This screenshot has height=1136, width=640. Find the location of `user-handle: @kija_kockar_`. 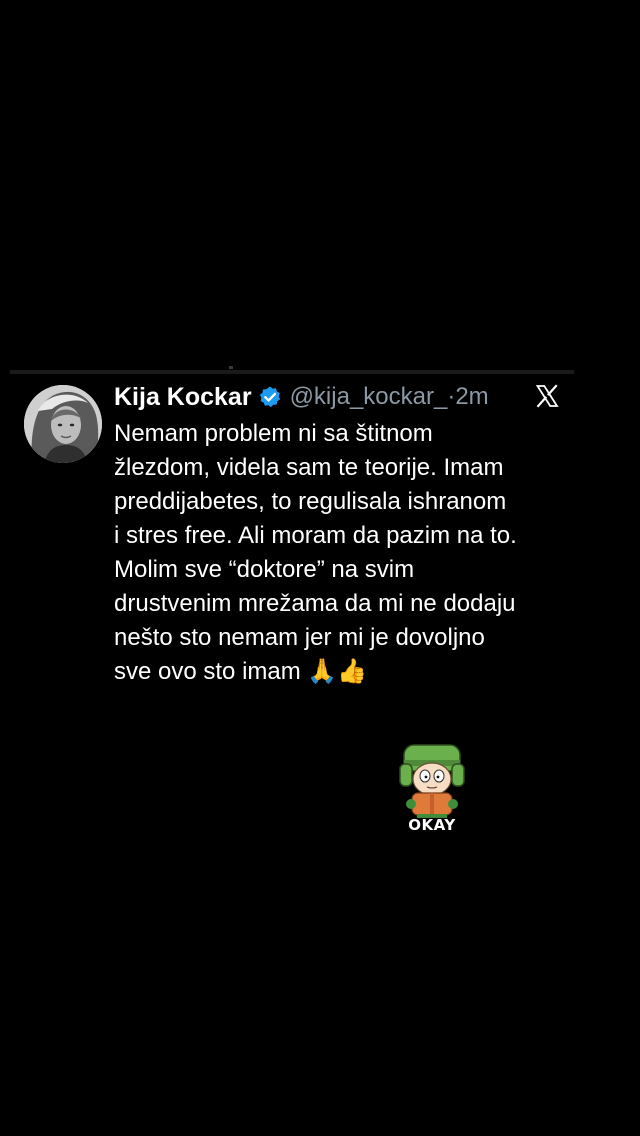

user-handle: @kija_kockar_ is located at coordinates (369, 397).